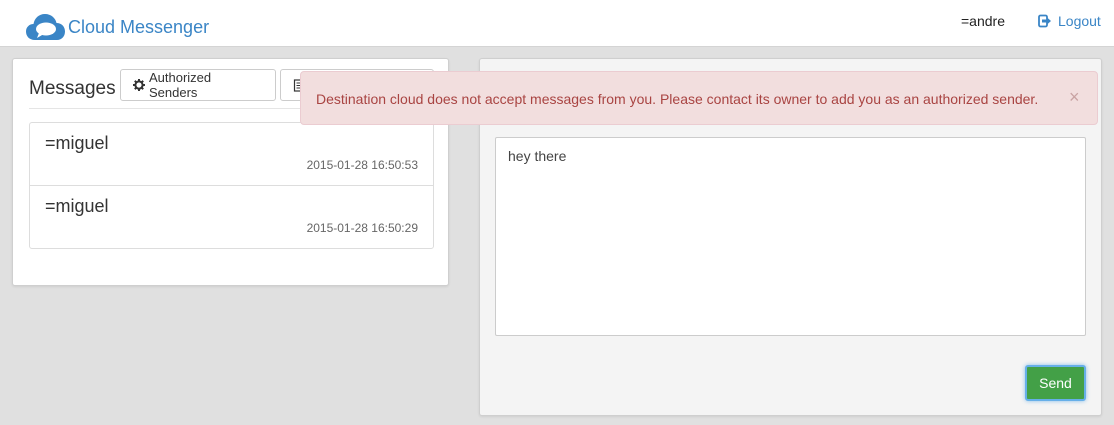  Describe the element at coordinates (231, 154) in the screenshot. I see `message-item: =miguel 2015-01-28 16:50:53` at that location.